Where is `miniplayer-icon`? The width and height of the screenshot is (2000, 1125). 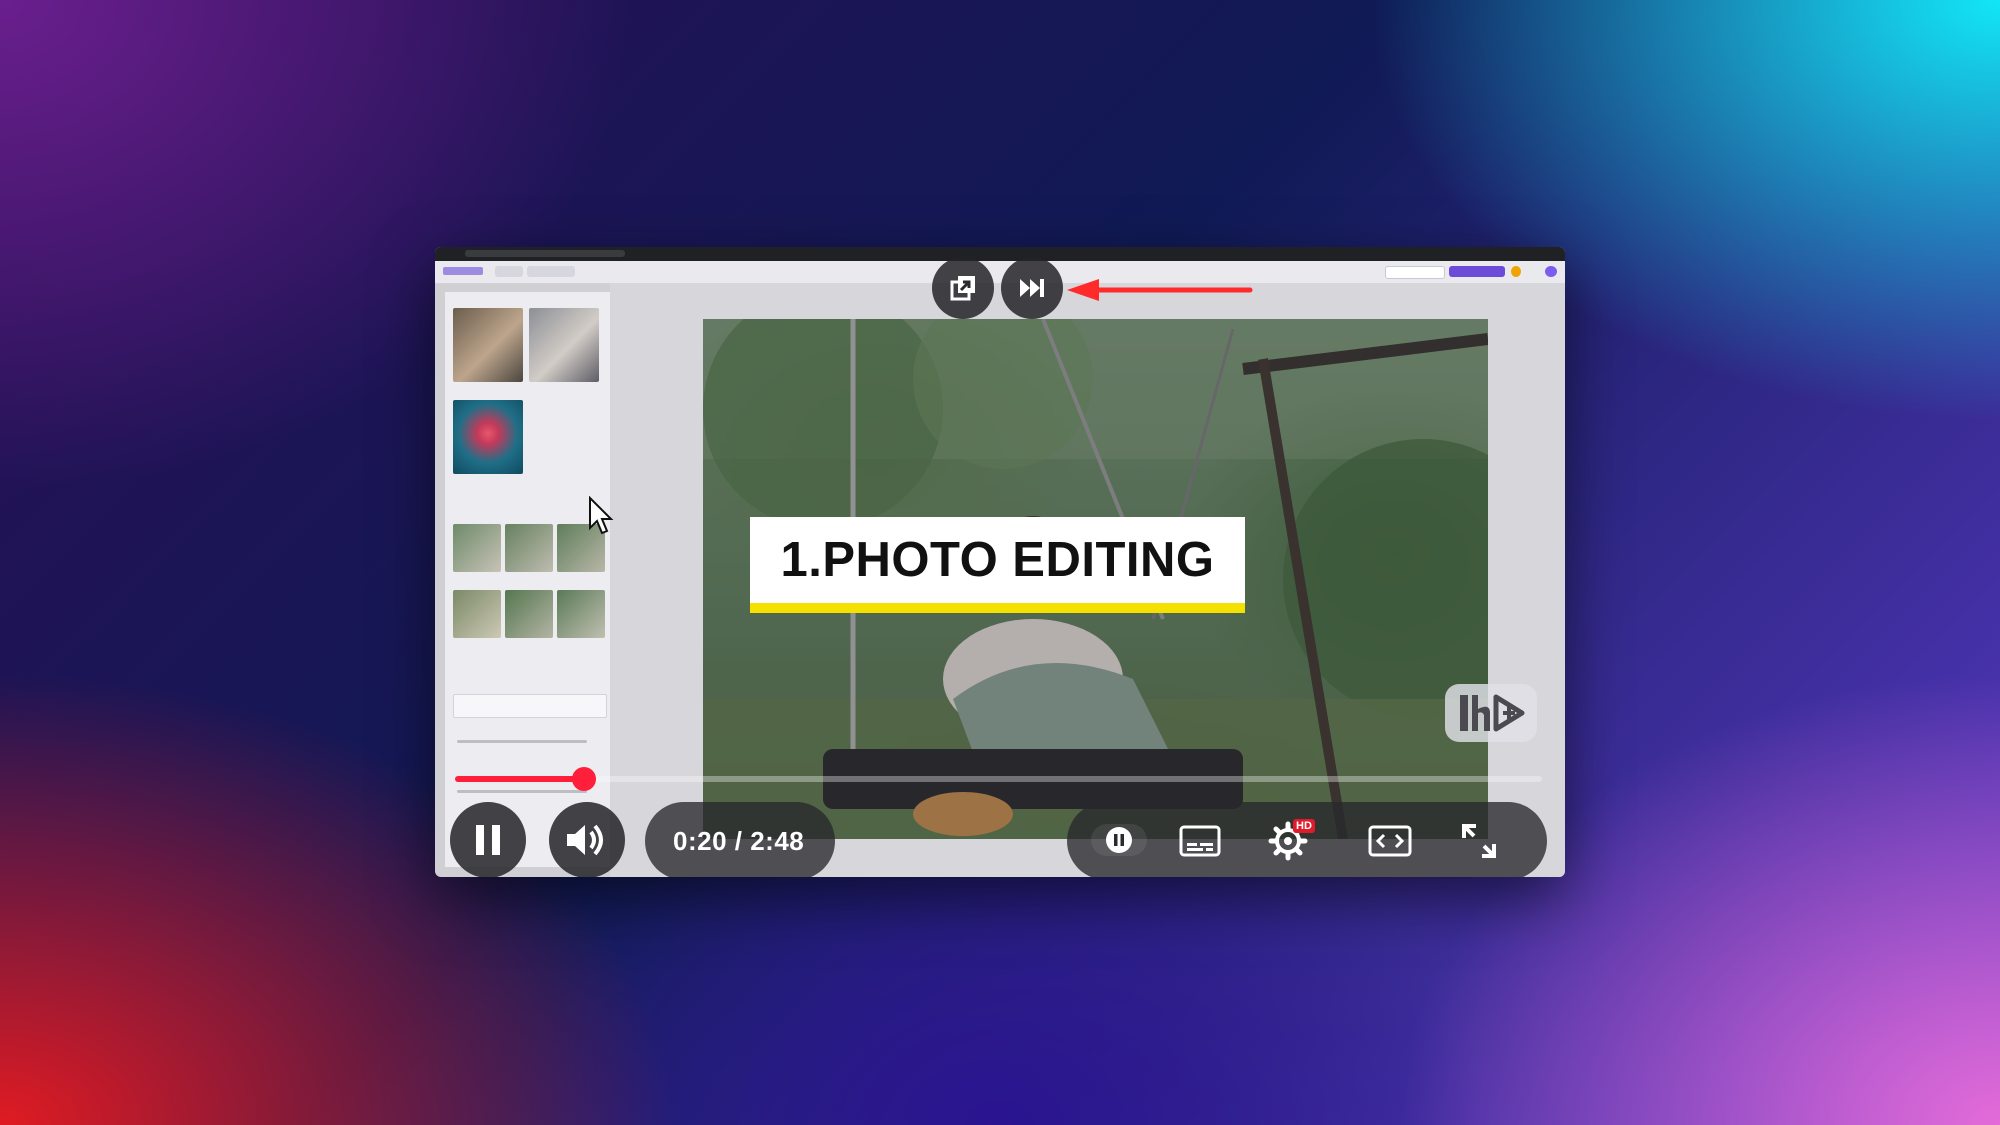
miniplayer-icon is located at coordinates (963, 288).